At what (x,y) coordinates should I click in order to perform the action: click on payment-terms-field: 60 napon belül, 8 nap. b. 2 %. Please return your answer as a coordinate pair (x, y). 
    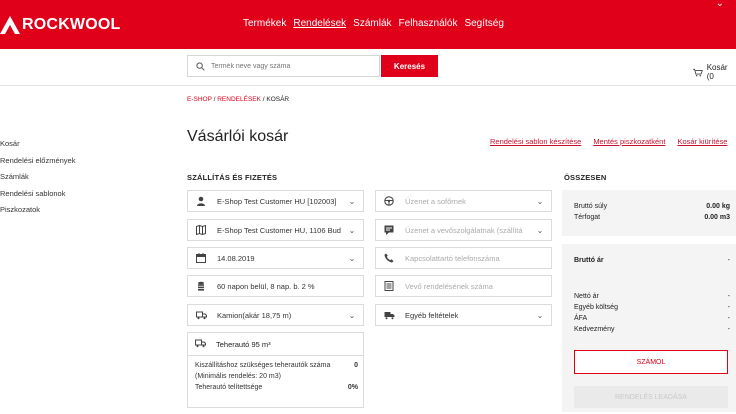
    Looking at the image, I should click on (275, 286).